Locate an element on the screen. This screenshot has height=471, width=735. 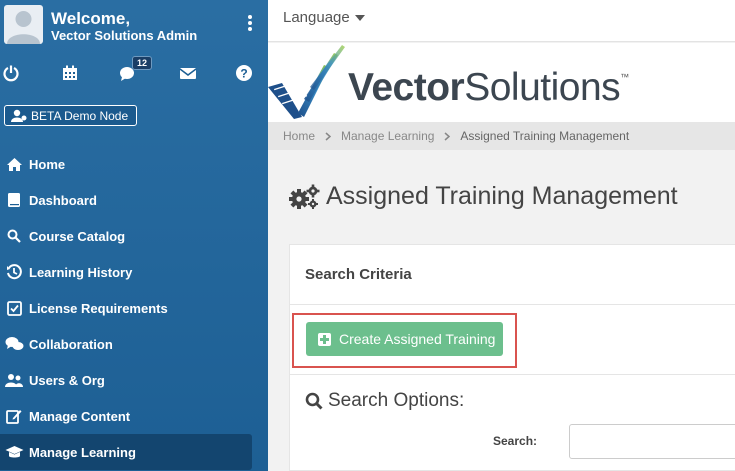
logo-word-light: Solutions is located at coordinates (542, 87).